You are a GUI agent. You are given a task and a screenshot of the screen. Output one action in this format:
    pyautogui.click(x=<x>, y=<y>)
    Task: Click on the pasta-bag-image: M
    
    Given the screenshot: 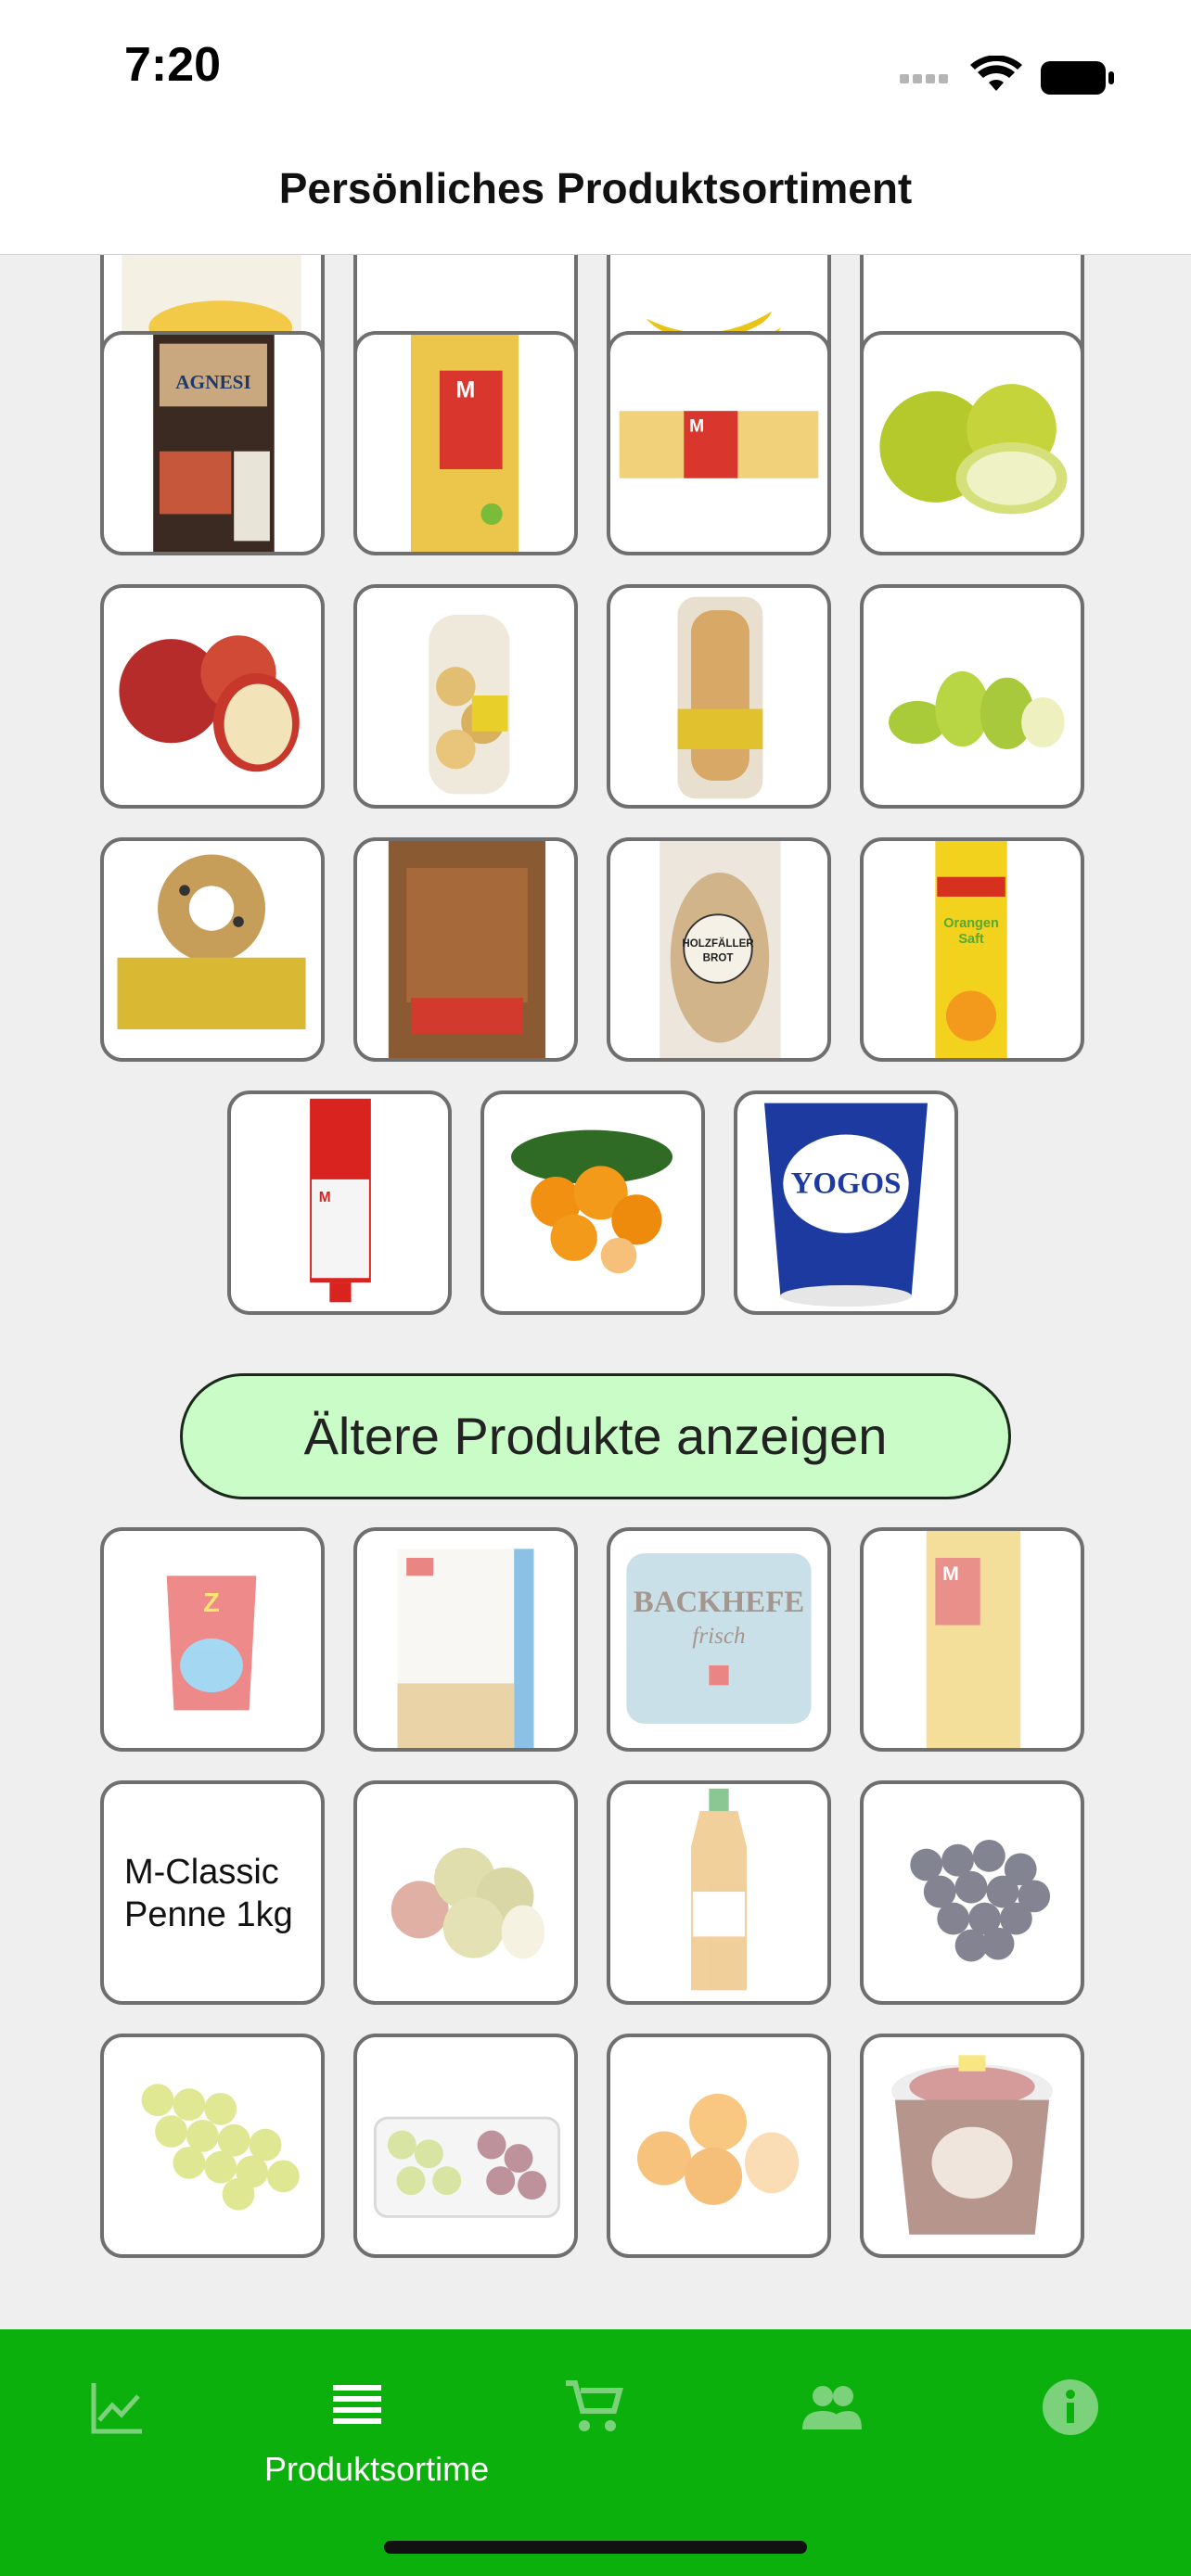 What is the action you would take?
    pyautogui.click(x=465, y=443)
    